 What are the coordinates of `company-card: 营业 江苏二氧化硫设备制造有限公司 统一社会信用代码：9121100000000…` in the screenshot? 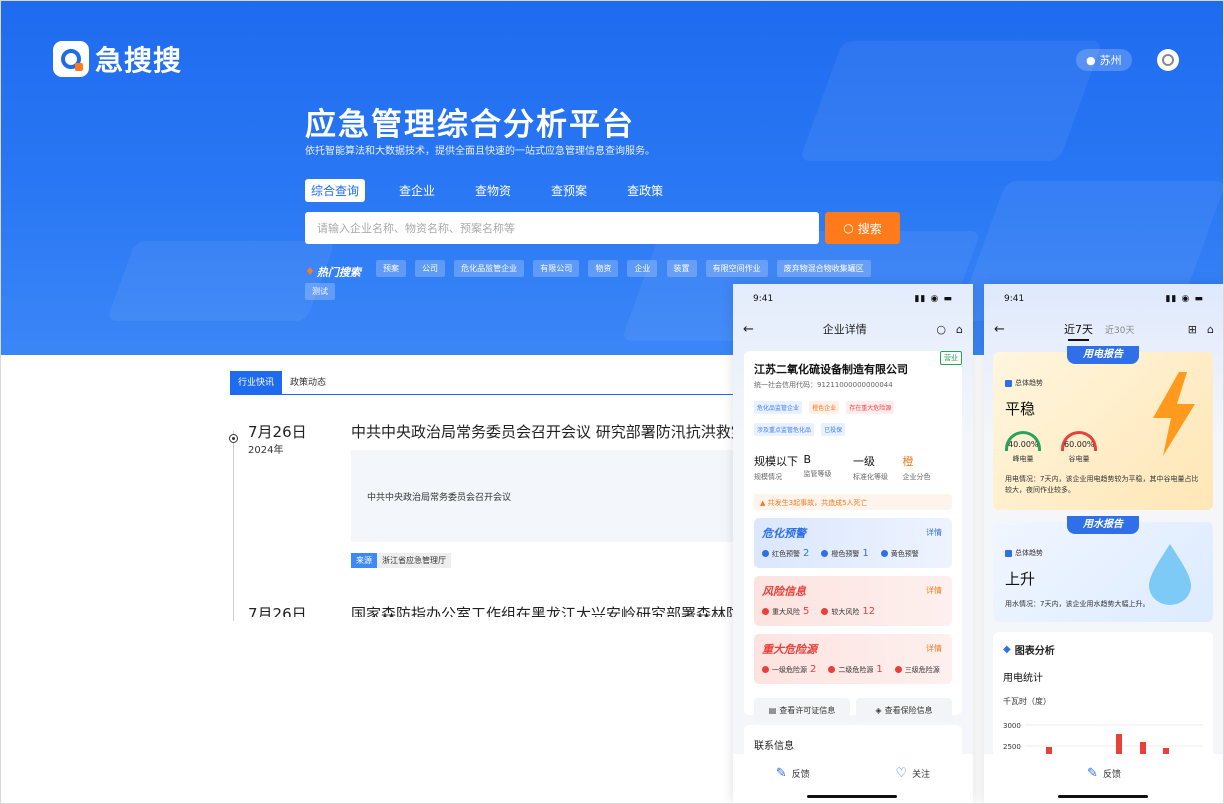 It's located at (853, 536).